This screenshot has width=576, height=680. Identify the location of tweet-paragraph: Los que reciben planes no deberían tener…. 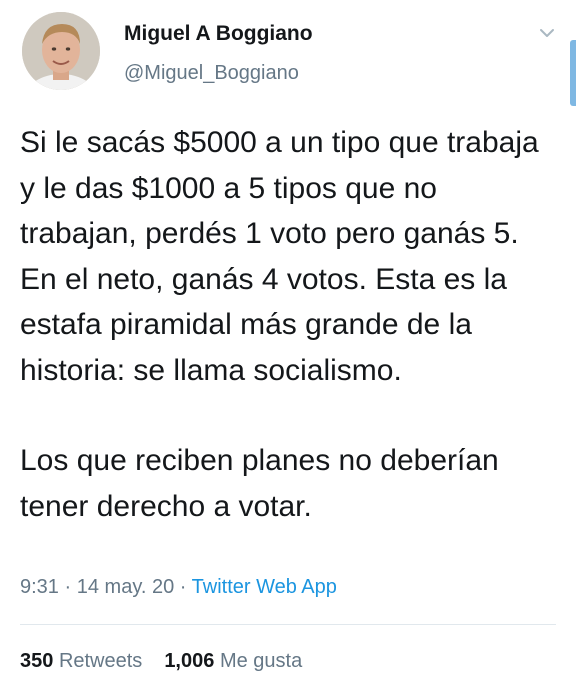
(259, 483).